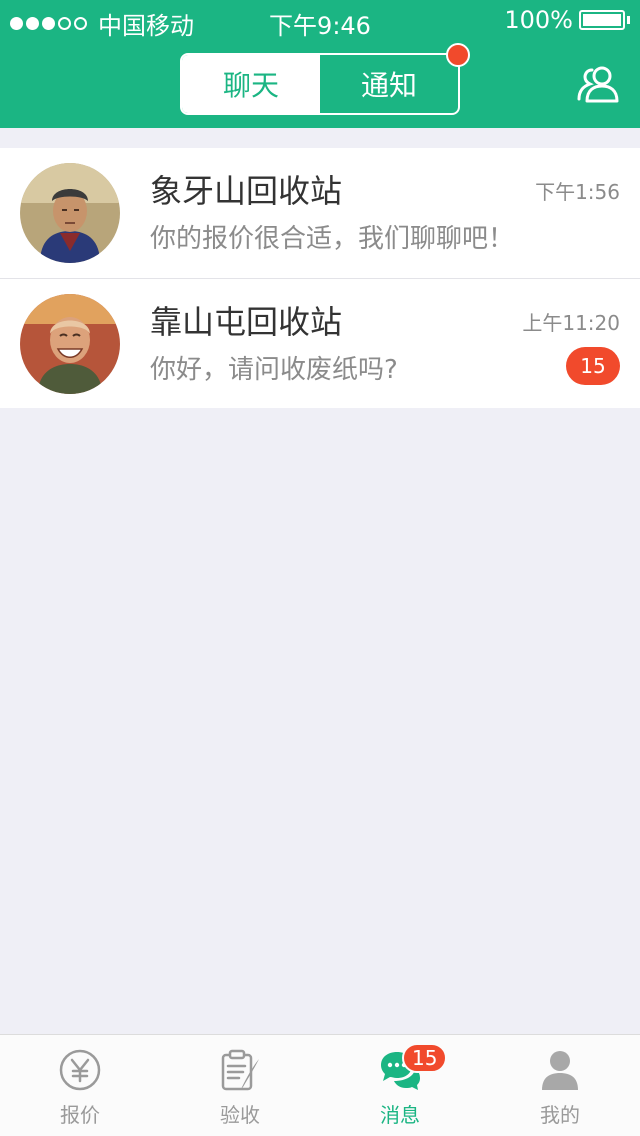 Image resolution: width=640 pixels, height=1136 pixels. I want to click on battery-percent: 100%, so click(538, 20).